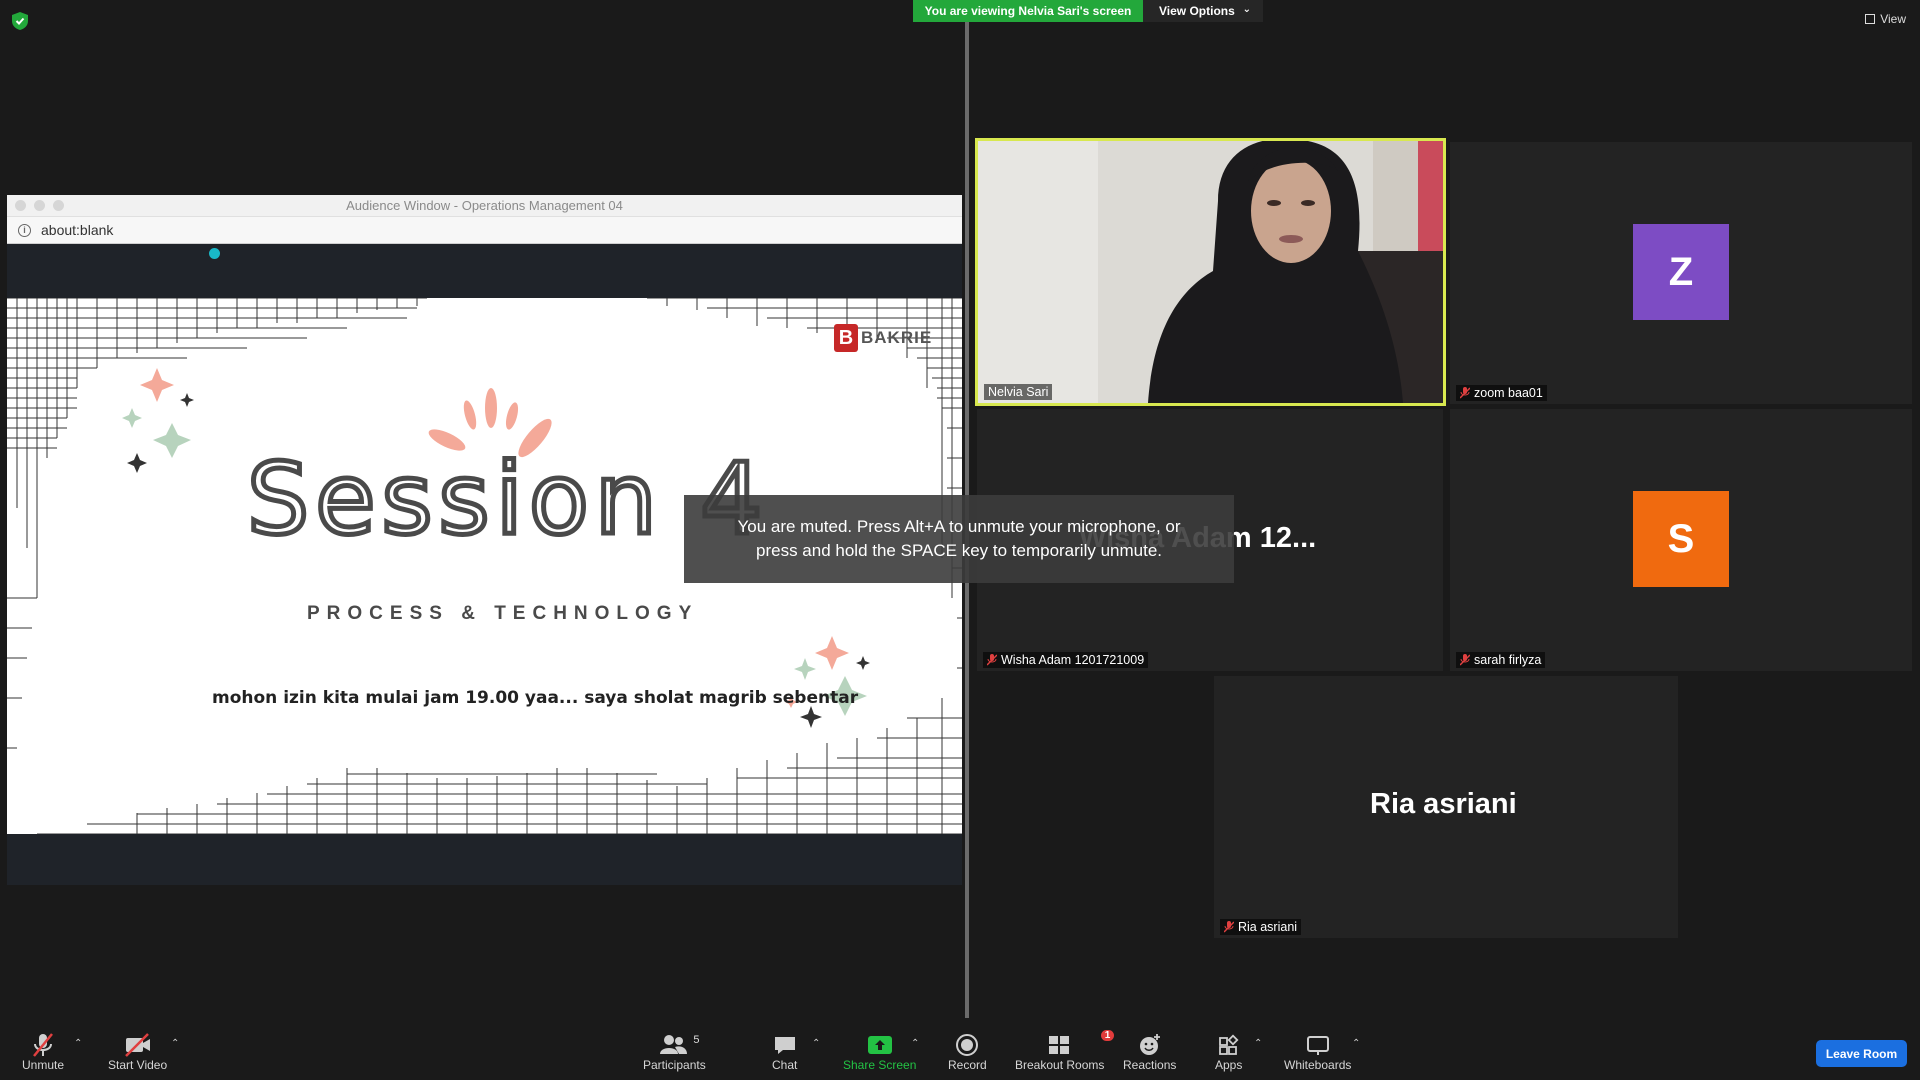 The height and width of the screenshot is (1080, 1920). I want to click on viewing-screen-banner: You are viewing Nelvia Sari's screen, so click(1028, 11).